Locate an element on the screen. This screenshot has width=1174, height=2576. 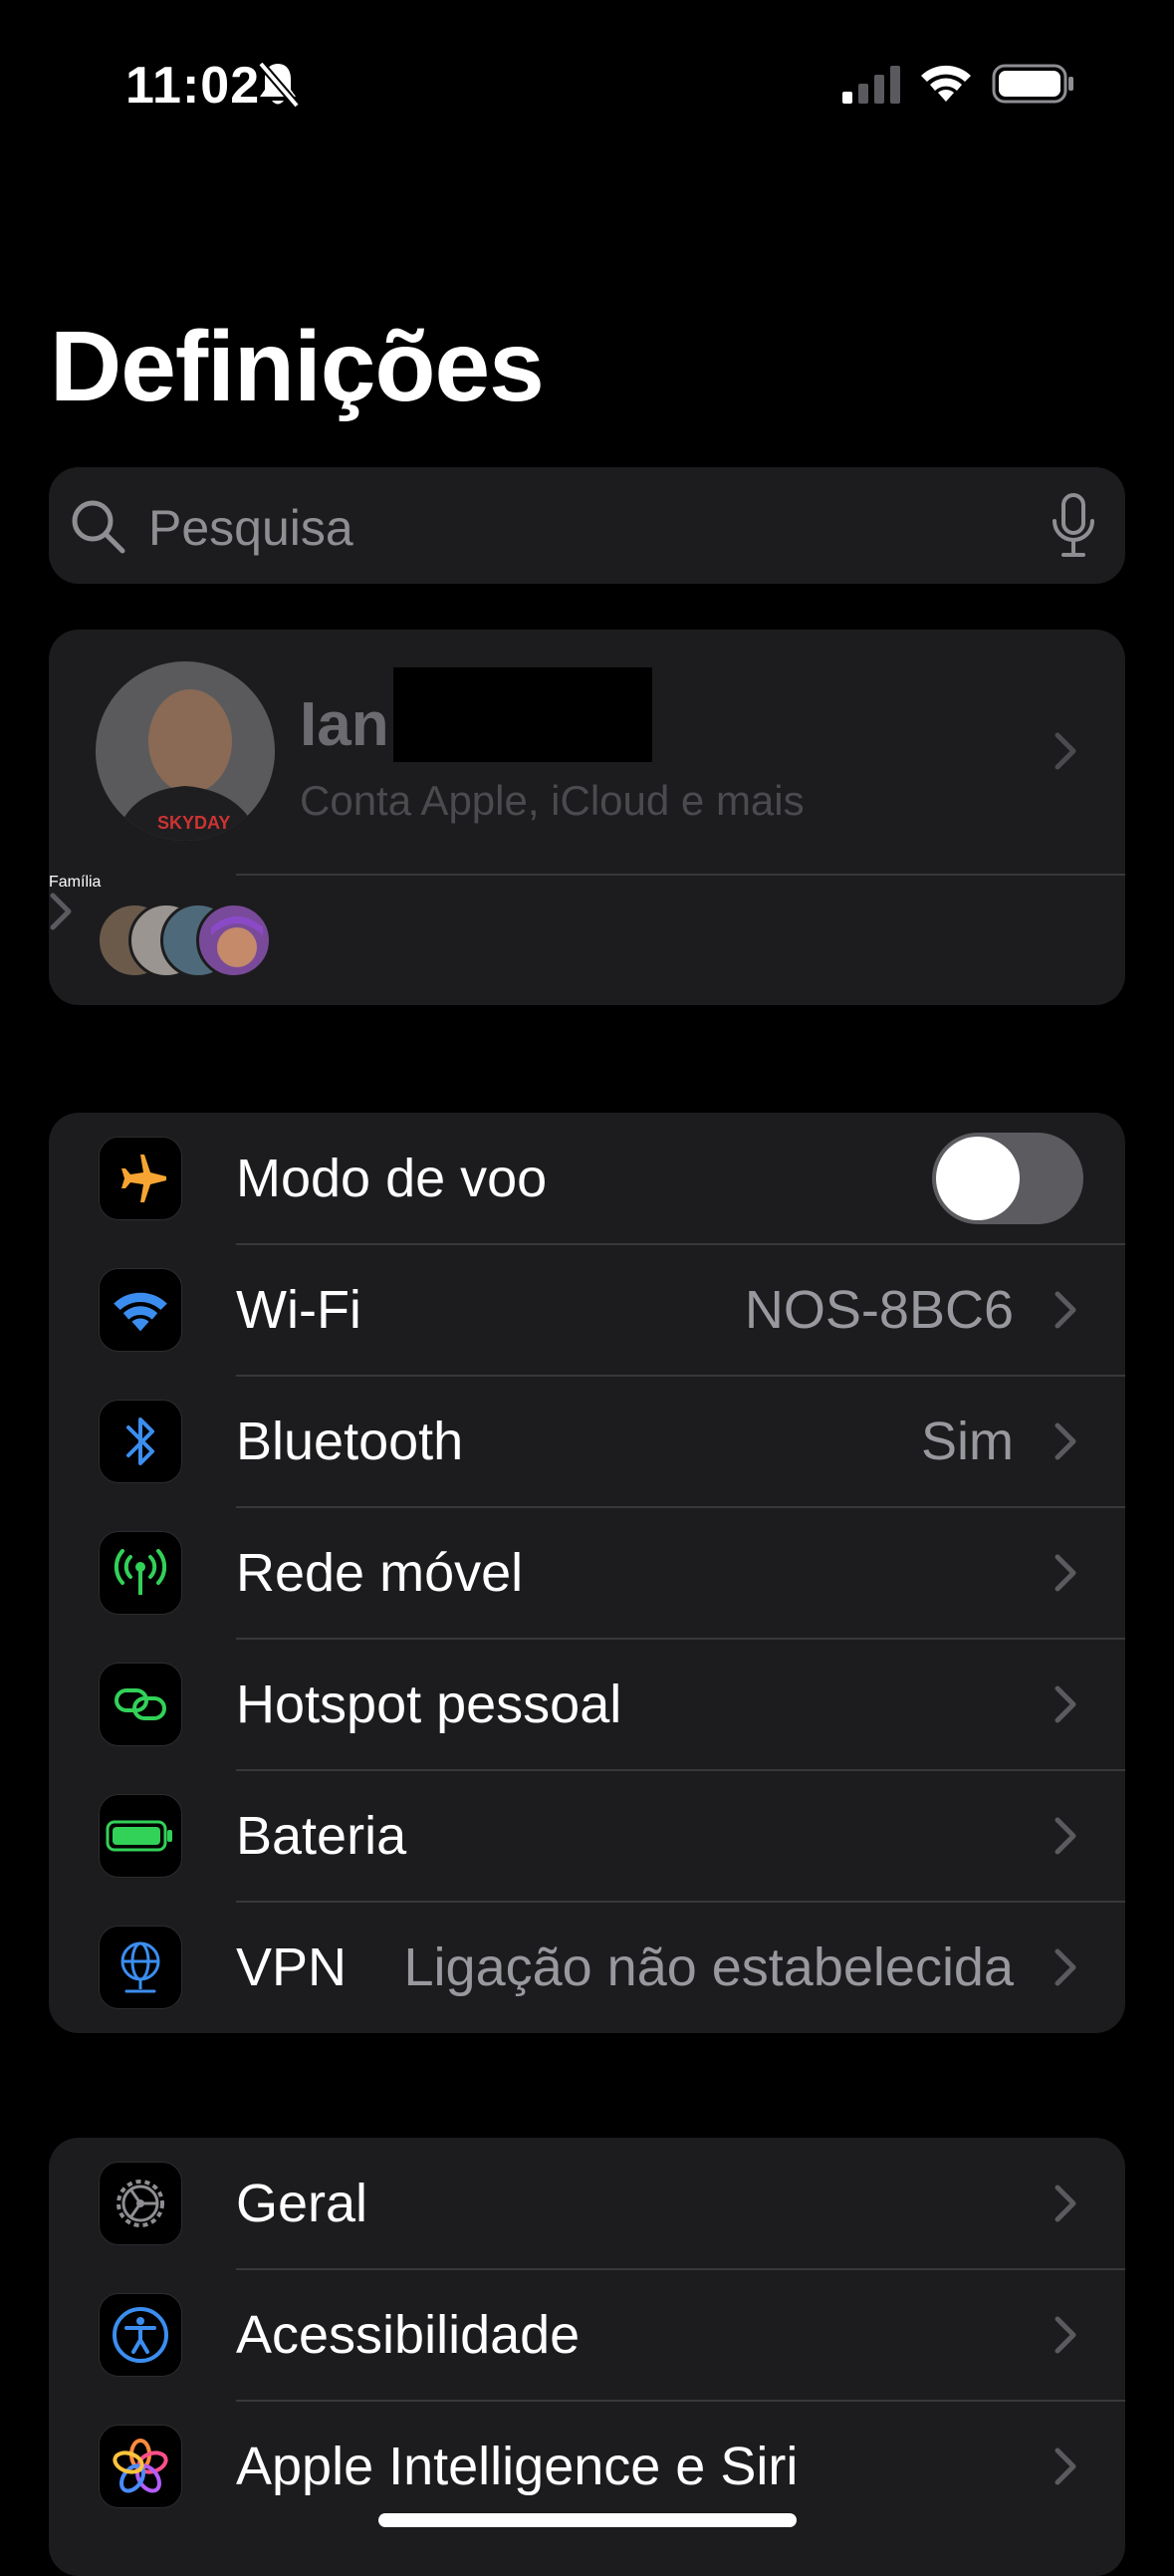
vpn-value: Ligação não estabelecida is located at coordinates (708, 1967).